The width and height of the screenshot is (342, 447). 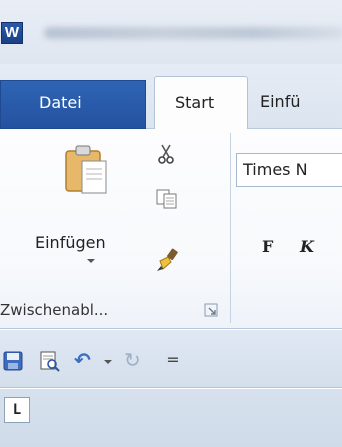 What do you see at coordinates (167, 260) in the screenshot?
I see `format-painter-icon` at bounding box center [167, 260].